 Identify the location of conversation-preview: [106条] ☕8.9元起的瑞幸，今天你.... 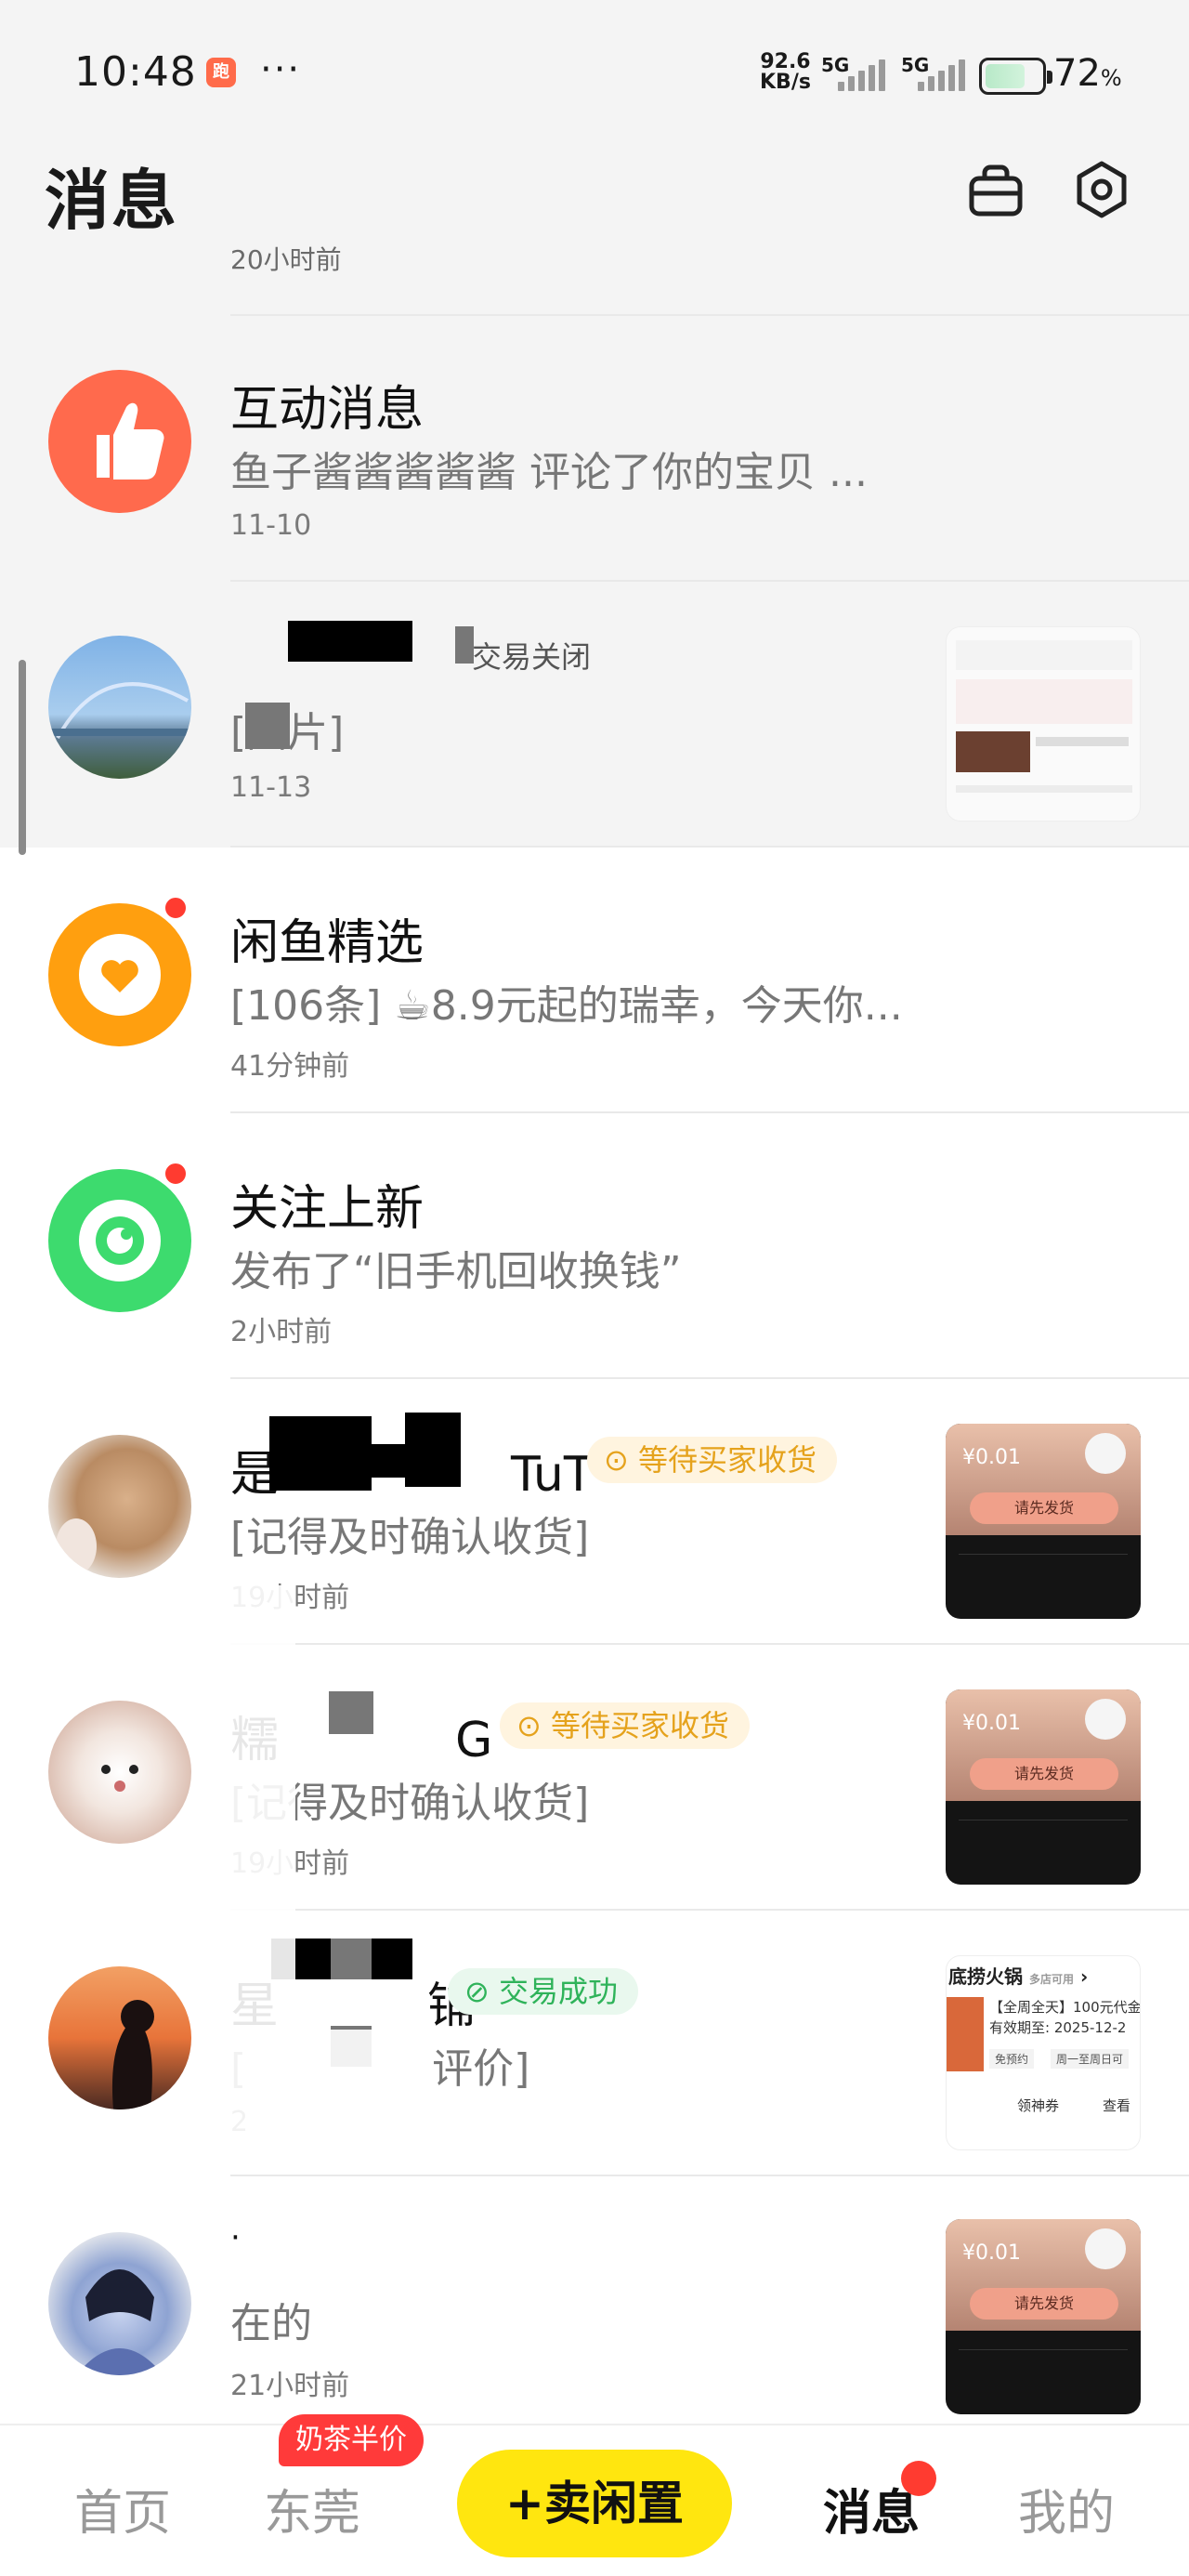
(566, 1006).